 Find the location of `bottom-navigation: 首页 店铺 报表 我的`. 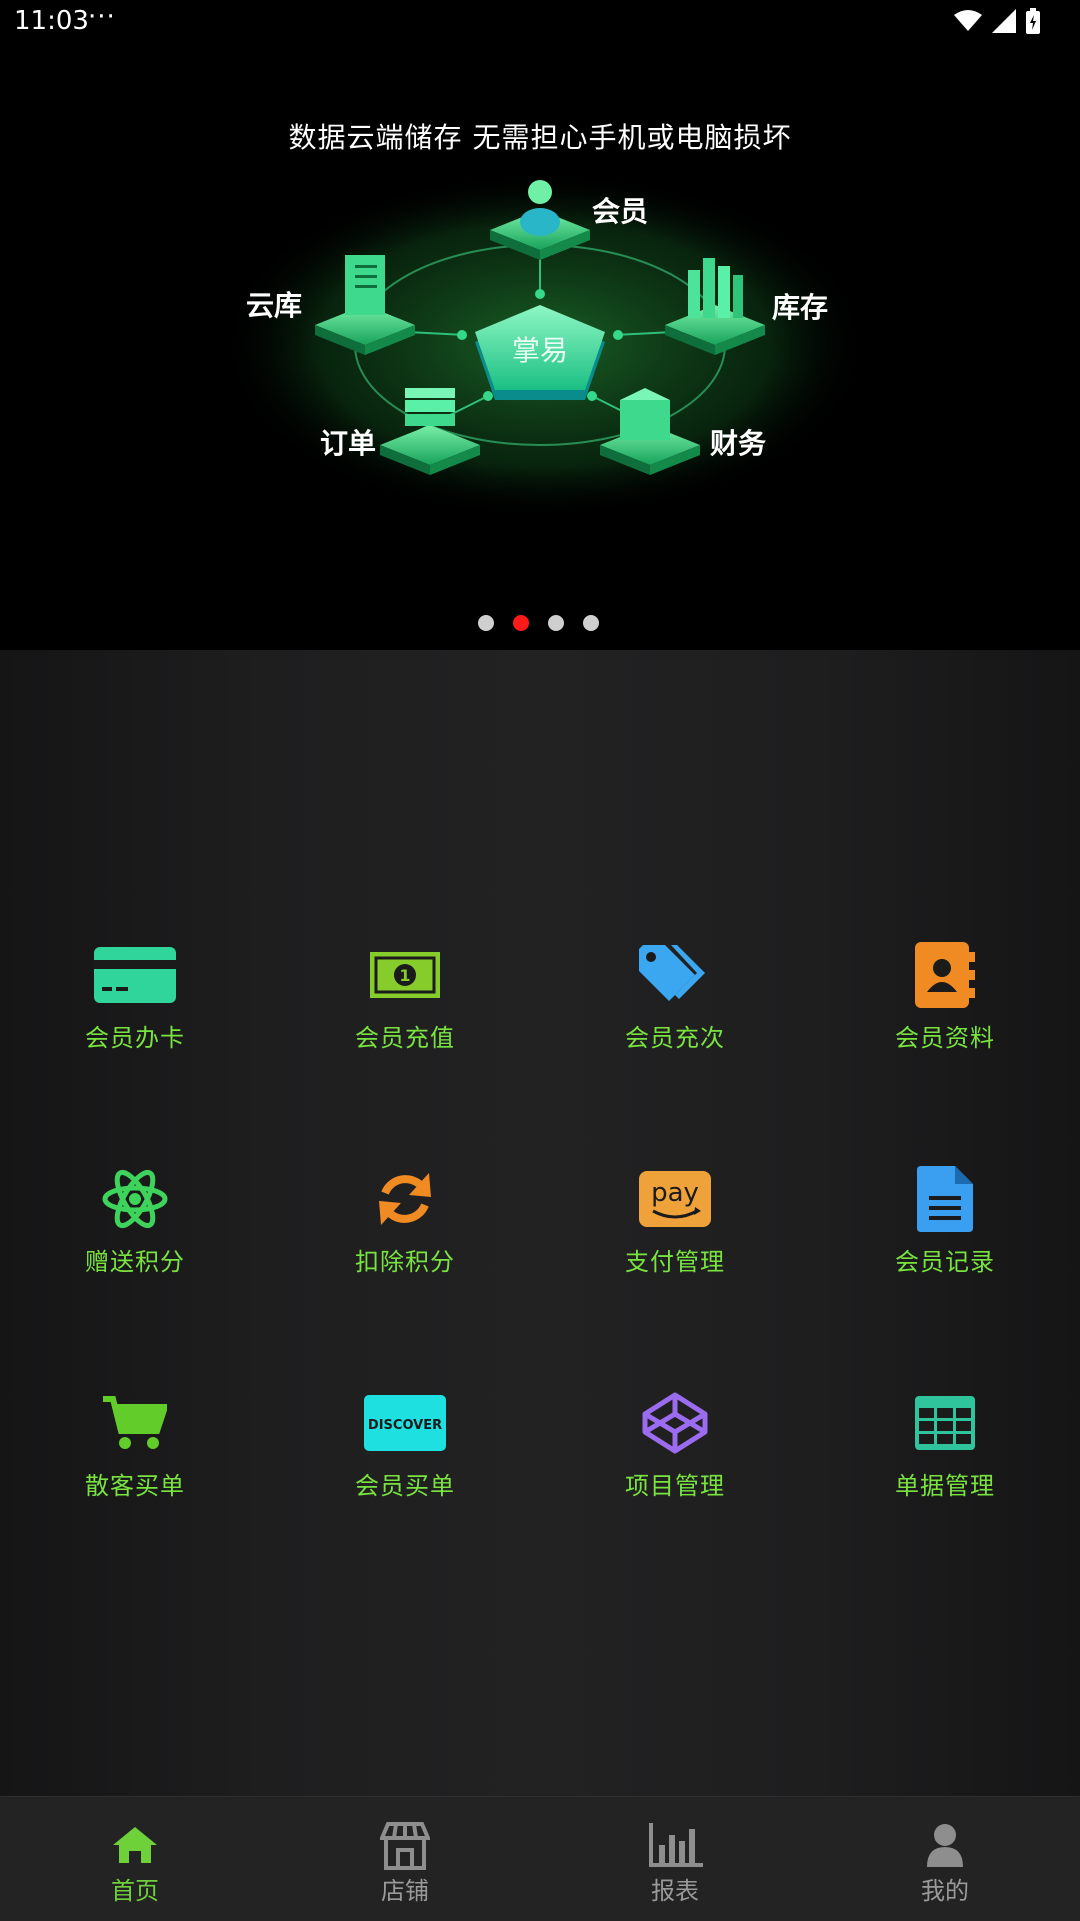

bottom-navigation: 首页 店铺 报表 我的 is located at coordinates (540, 1858).